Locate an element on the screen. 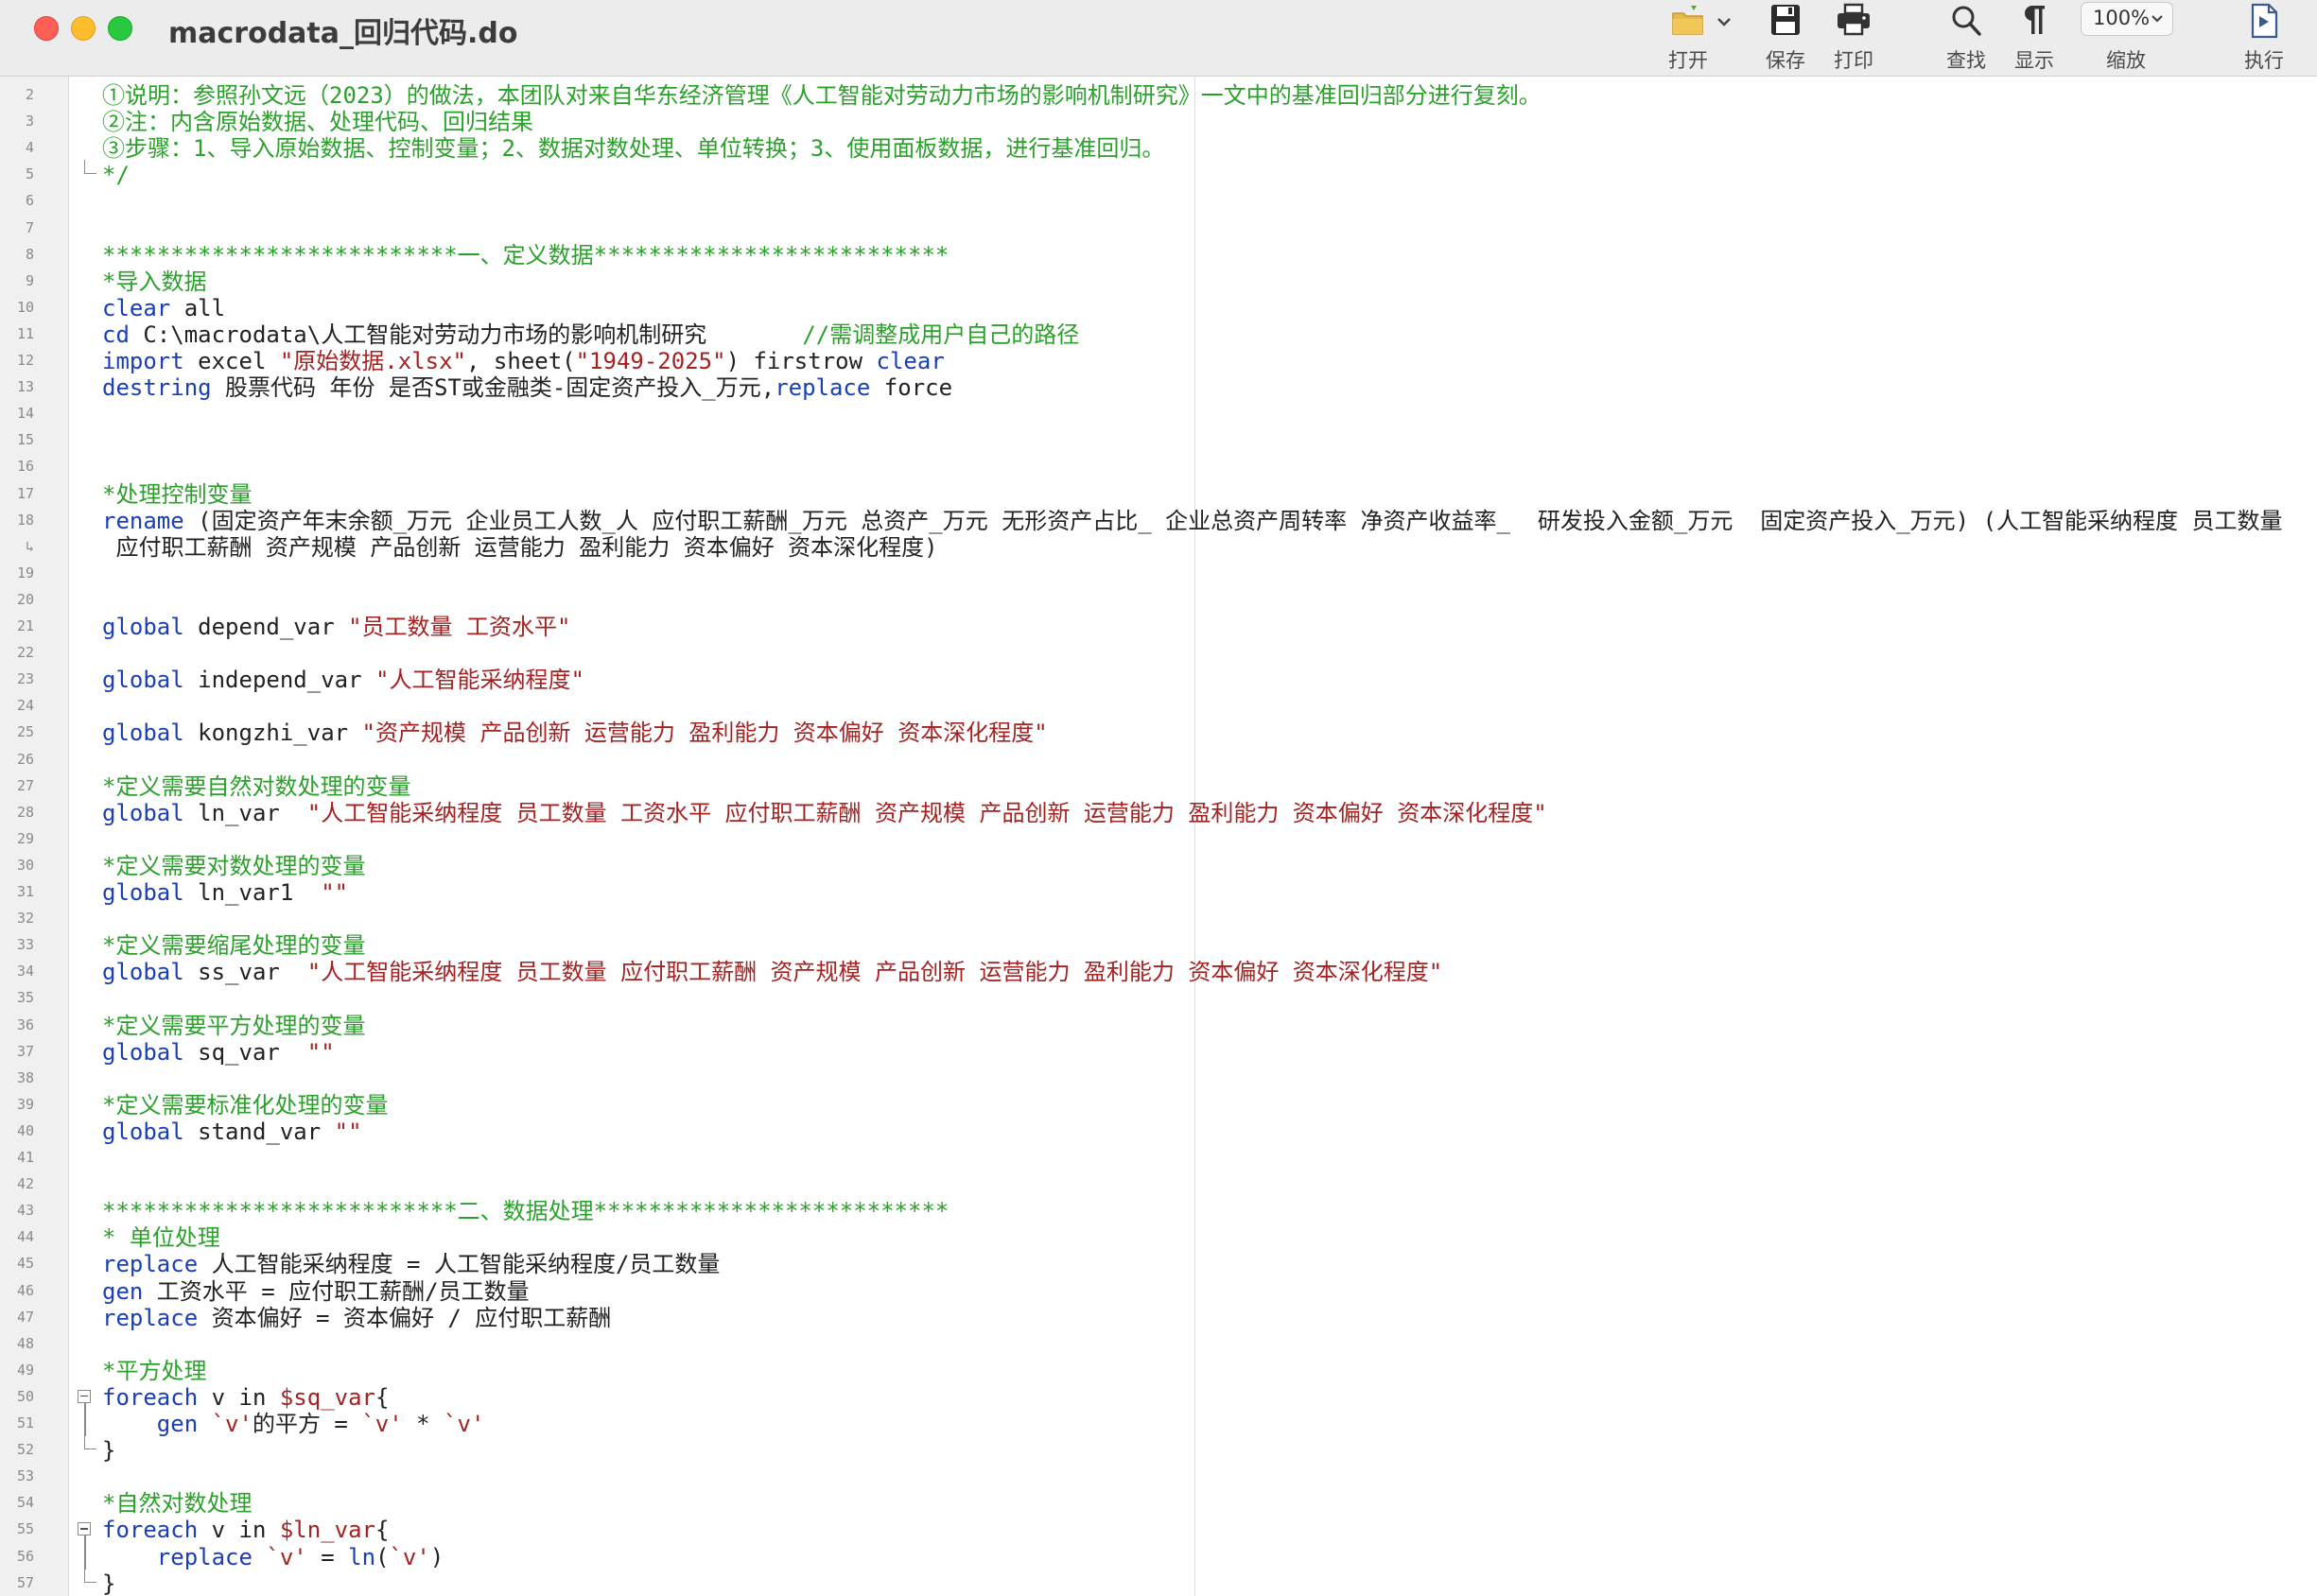 Image resolution: width=2317 pixels, height=1596 pixels. code-text: global ln_var1 "" is located at coordinates (225, 893).